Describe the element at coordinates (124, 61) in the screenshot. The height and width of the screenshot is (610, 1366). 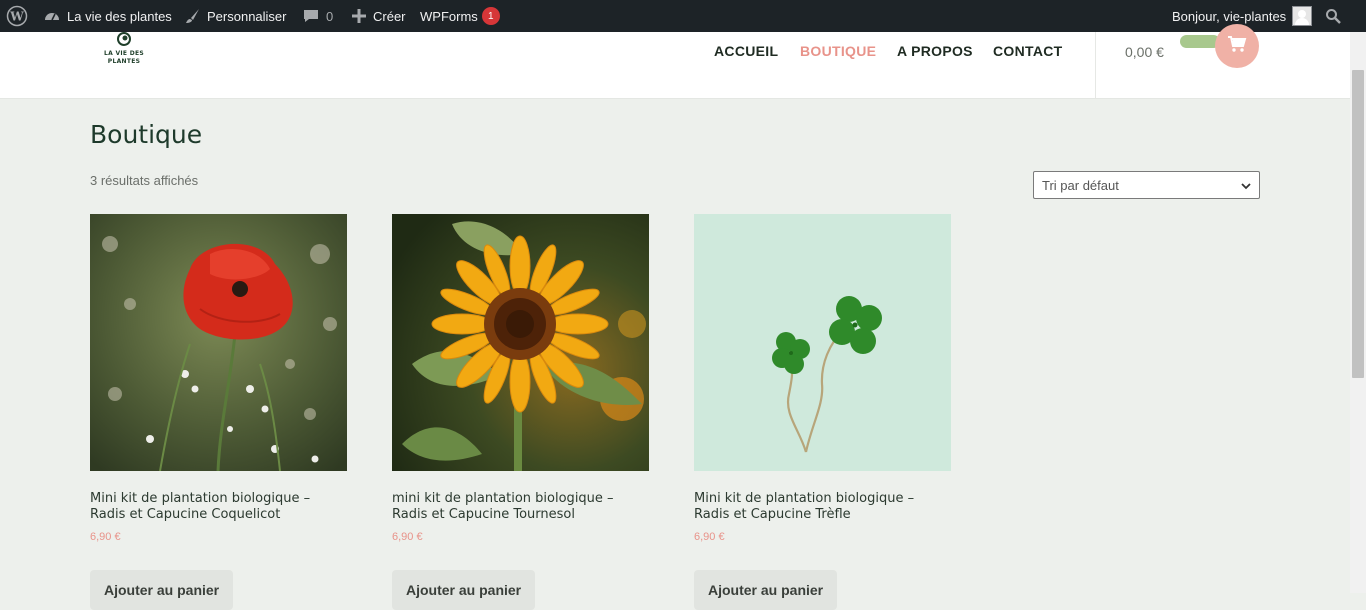
I see `logo-text-line2: PLANTES` at that location.